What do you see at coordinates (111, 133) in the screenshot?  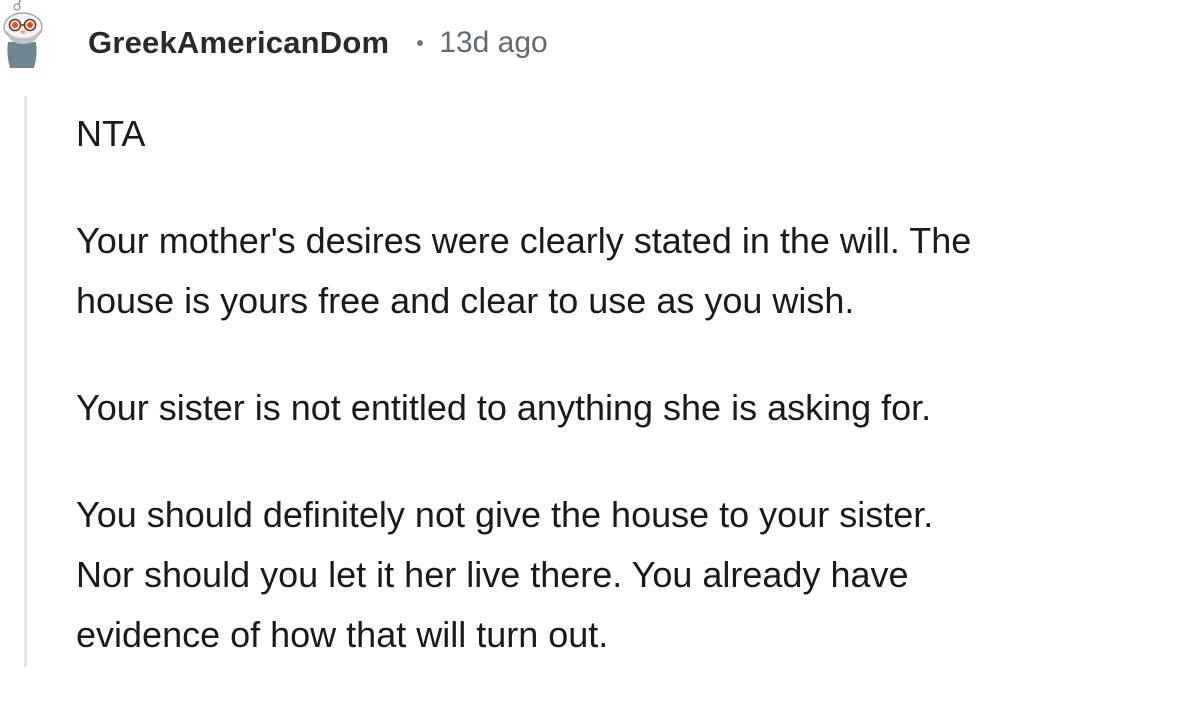 I see `comment-text-line: NTA` at bounding box center [111, 133].